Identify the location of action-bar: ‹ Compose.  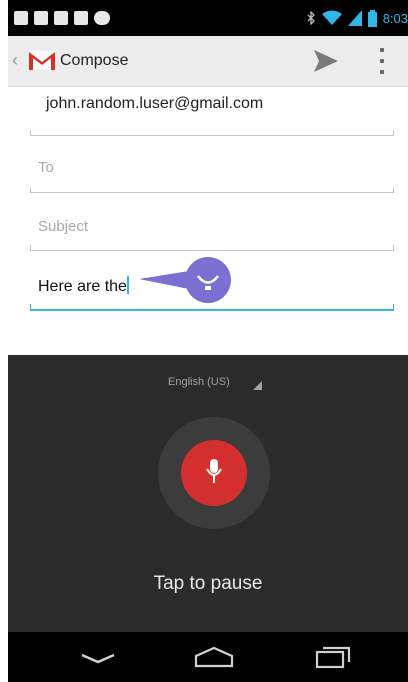
(208, 61).